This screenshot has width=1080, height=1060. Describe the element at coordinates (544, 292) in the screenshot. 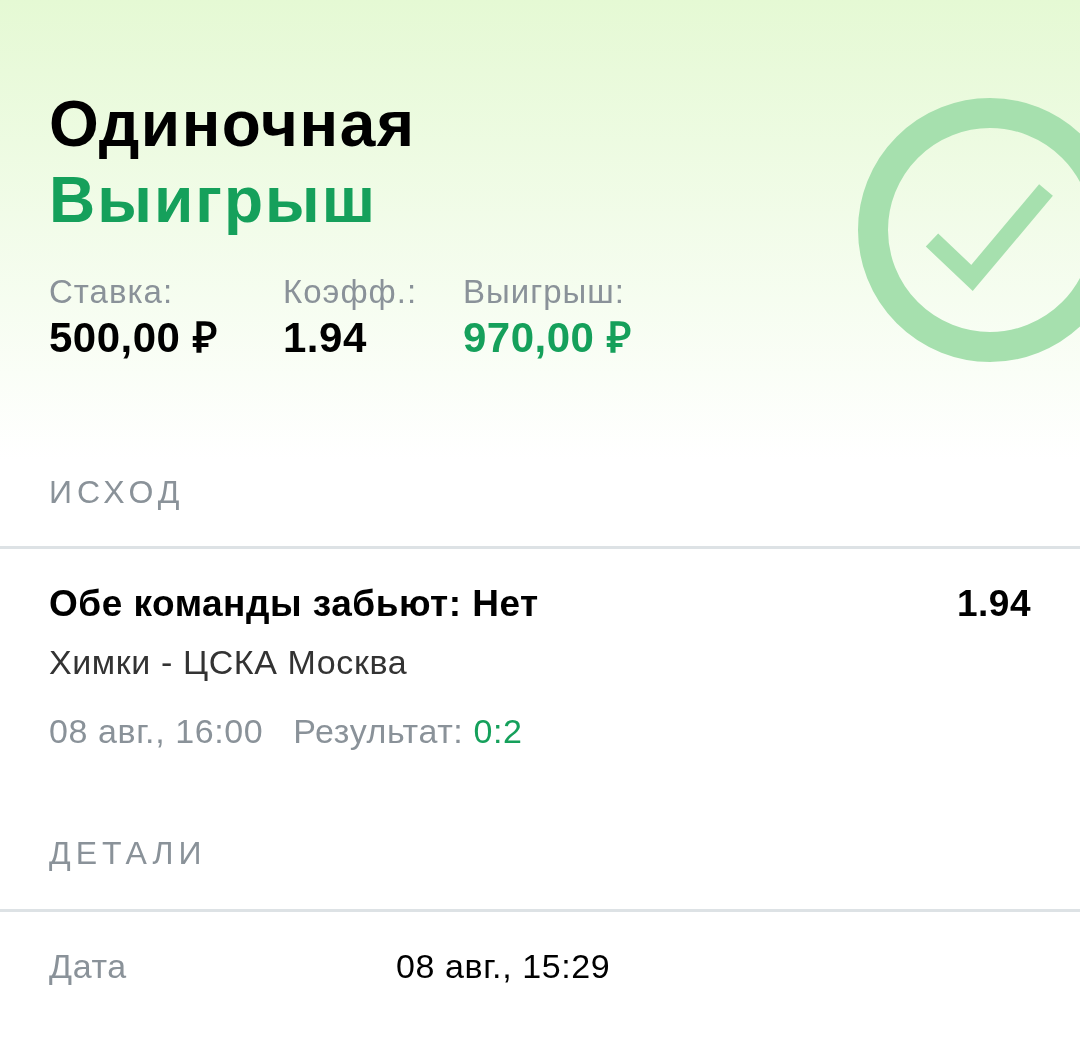

I see `summary-label: Выигрыш:` at that location.